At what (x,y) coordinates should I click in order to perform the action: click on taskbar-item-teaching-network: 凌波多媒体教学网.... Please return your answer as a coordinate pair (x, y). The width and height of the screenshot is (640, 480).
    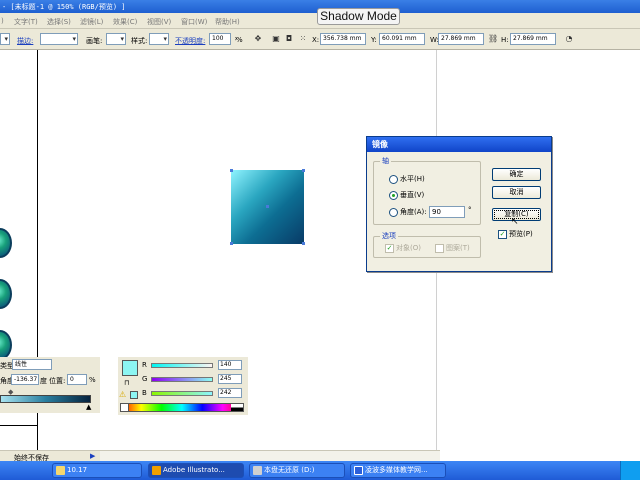
    Looking at the image, I should click on (398, 470).